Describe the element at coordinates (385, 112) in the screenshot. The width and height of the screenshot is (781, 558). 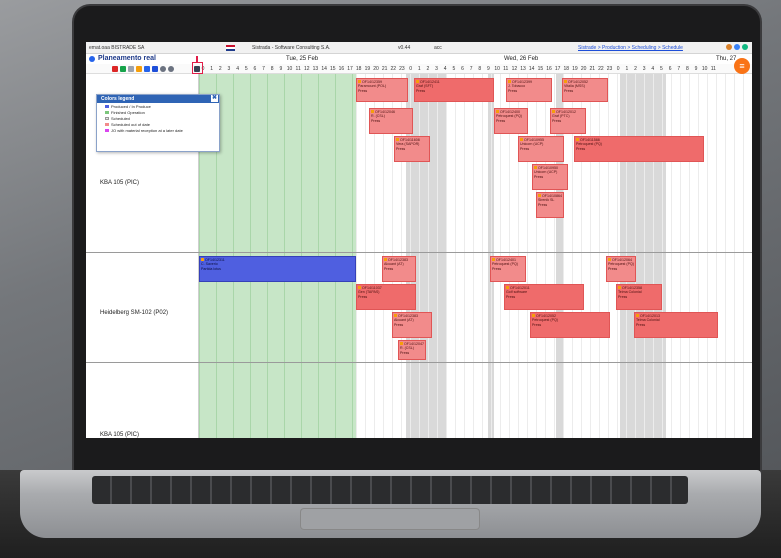
I see `task-text: OF14/12046` at that location.